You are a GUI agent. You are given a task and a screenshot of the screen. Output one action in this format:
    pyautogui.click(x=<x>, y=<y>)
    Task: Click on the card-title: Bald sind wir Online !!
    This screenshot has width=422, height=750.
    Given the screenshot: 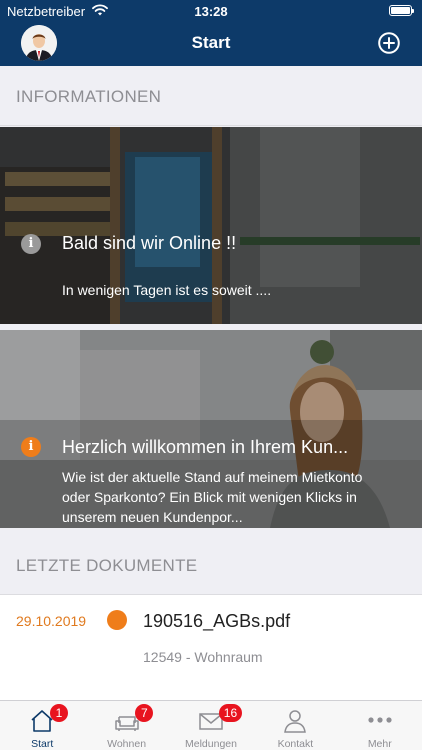 What is the action you would take?
    pyautogui.click(x=149, y=243)
    